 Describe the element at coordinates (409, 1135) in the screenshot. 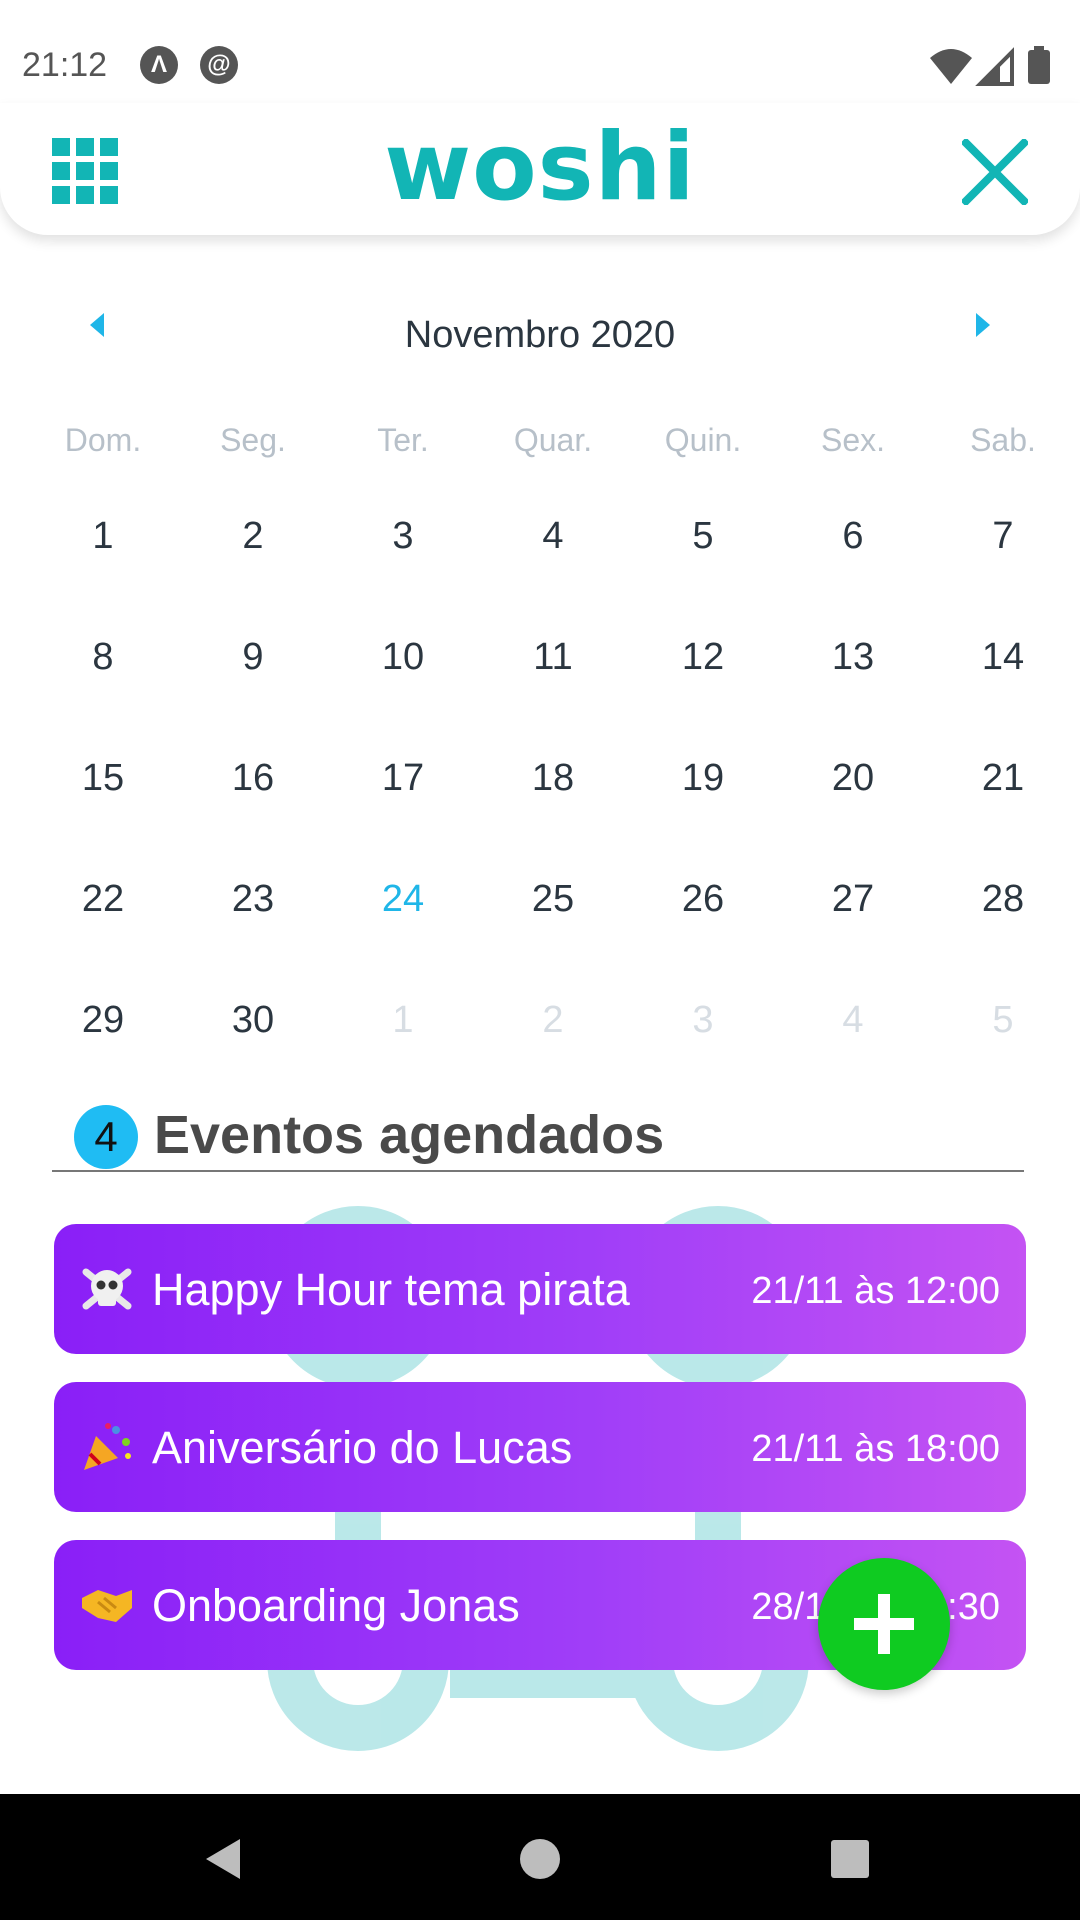

I see `events-title: Eventos agendados` at that location.